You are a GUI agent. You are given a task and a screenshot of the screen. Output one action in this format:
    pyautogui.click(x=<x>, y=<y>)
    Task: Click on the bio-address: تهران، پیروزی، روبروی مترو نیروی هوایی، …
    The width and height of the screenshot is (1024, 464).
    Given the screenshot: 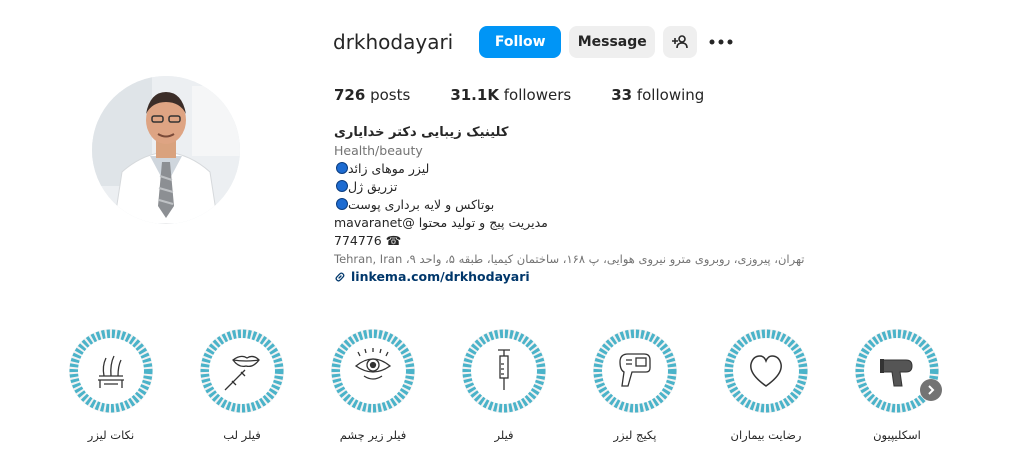 What is the action you would take?
    pyautogui.click(x=569, y=259)
    